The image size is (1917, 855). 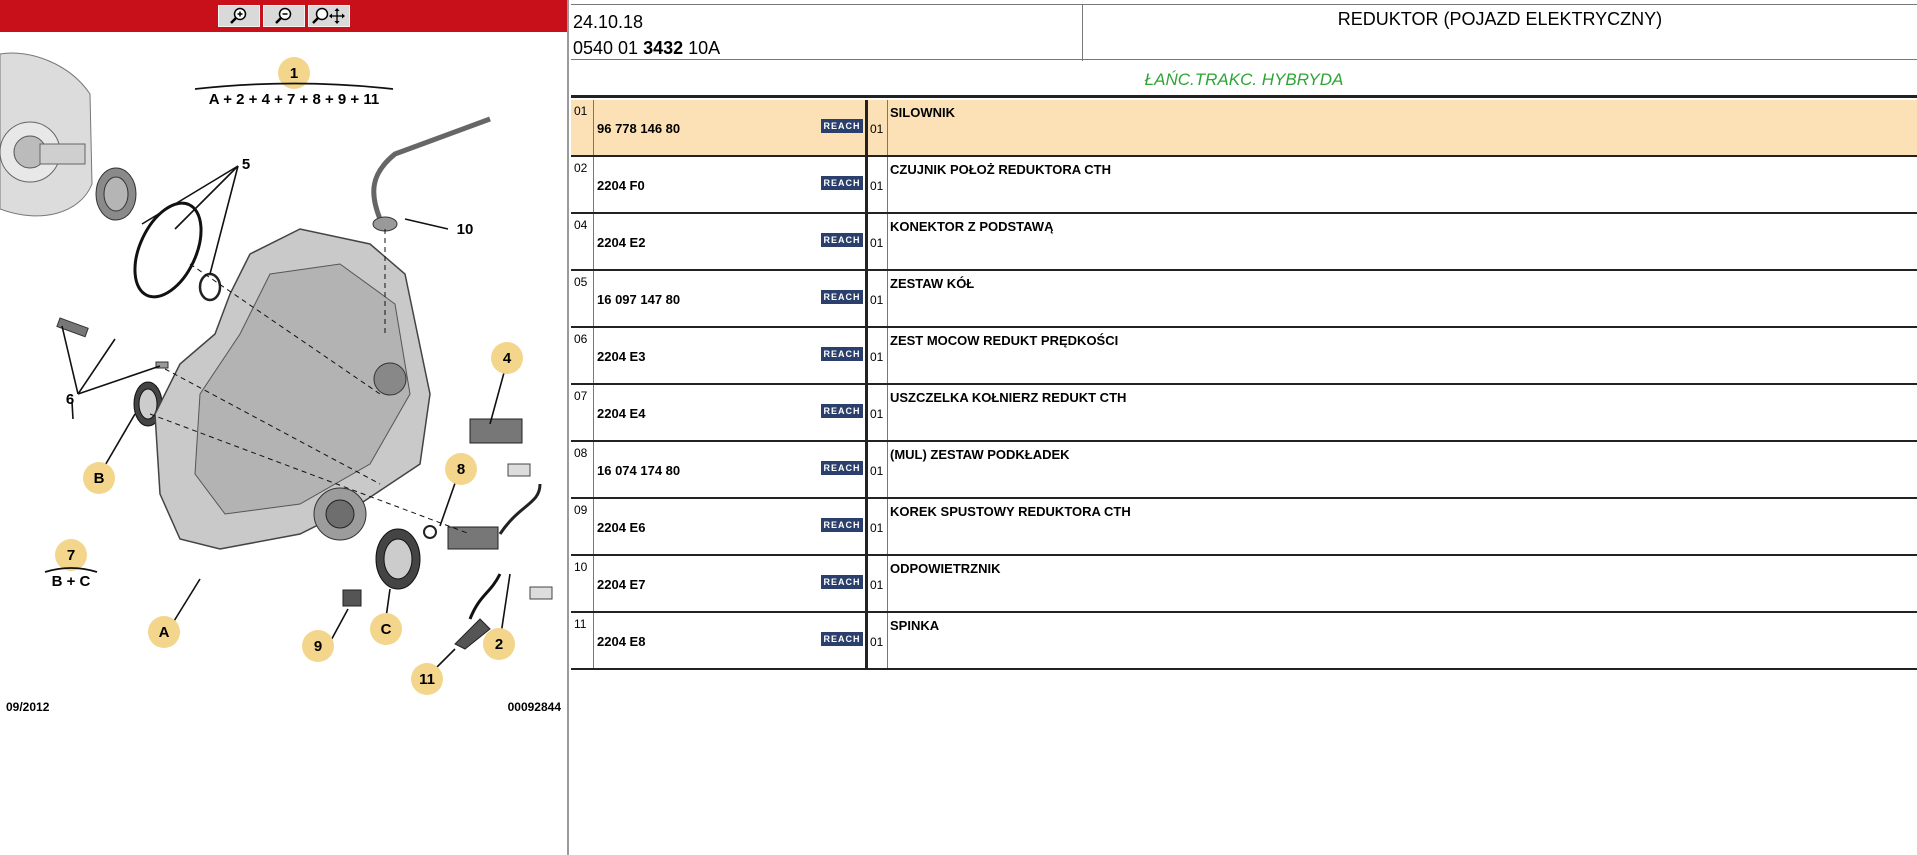 I want to click on part-desc: KONEKTOR Z PODSTAWĄ, so click(x=972, y=226).